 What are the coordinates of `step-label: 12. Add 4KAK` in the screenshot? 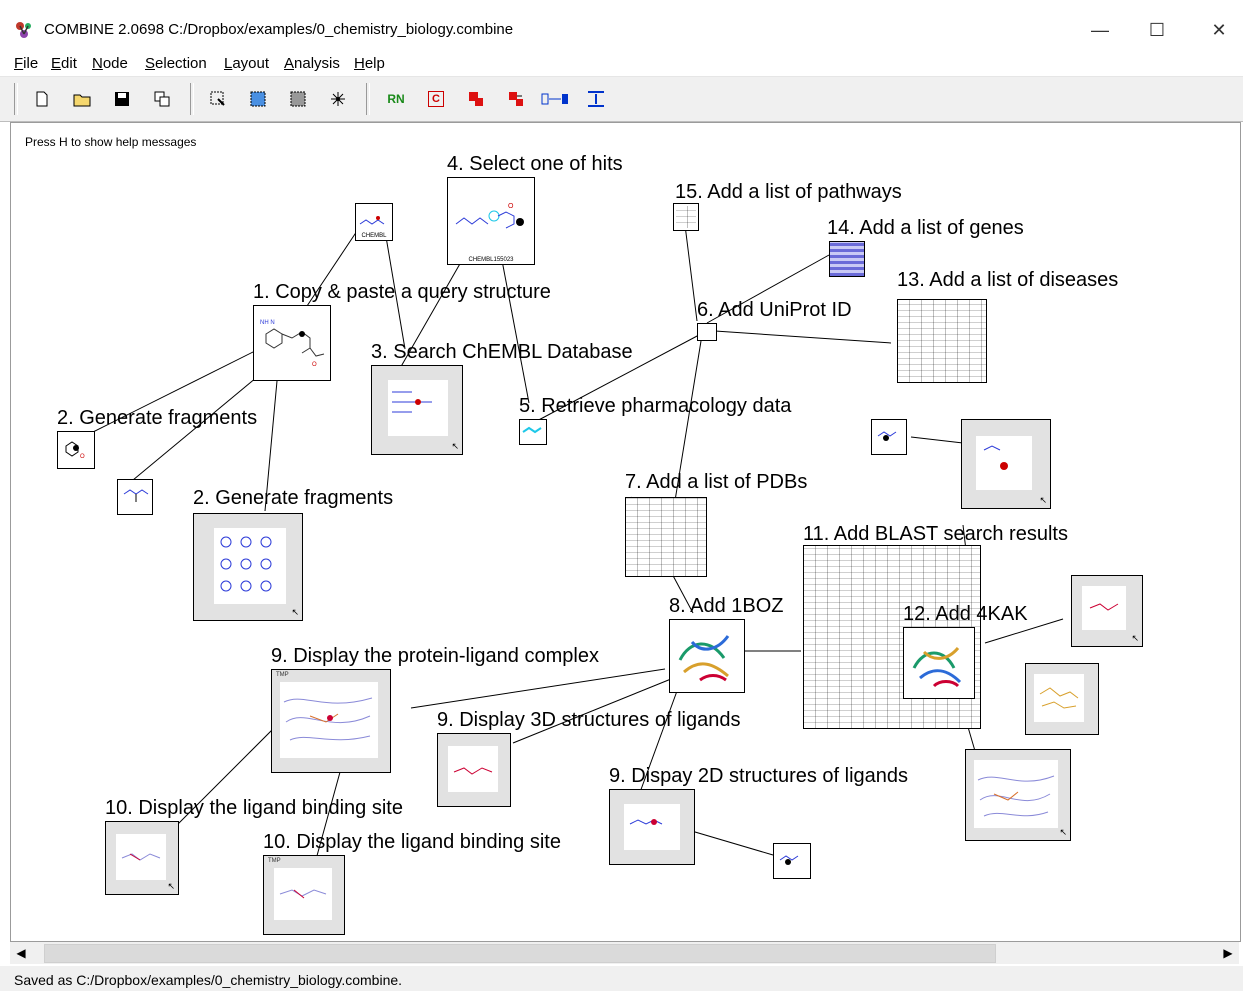 It's located at (965, 614).